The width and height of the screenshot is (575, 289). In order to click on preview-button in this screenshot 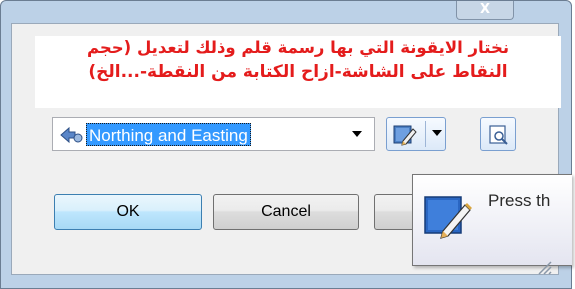, I will do `click(498, 134)`.